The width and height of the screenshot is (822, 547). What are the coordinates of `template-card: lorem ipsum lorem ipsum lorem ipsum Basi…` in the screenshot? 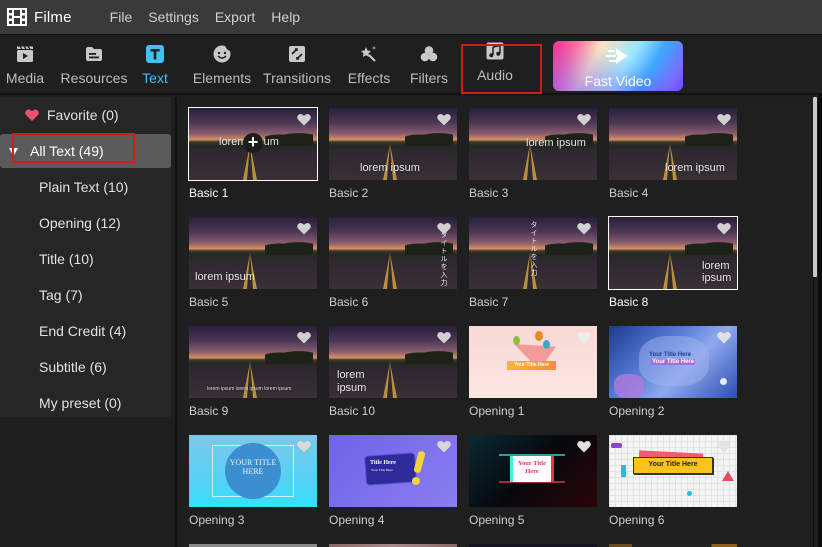 It's located at (253, 372).